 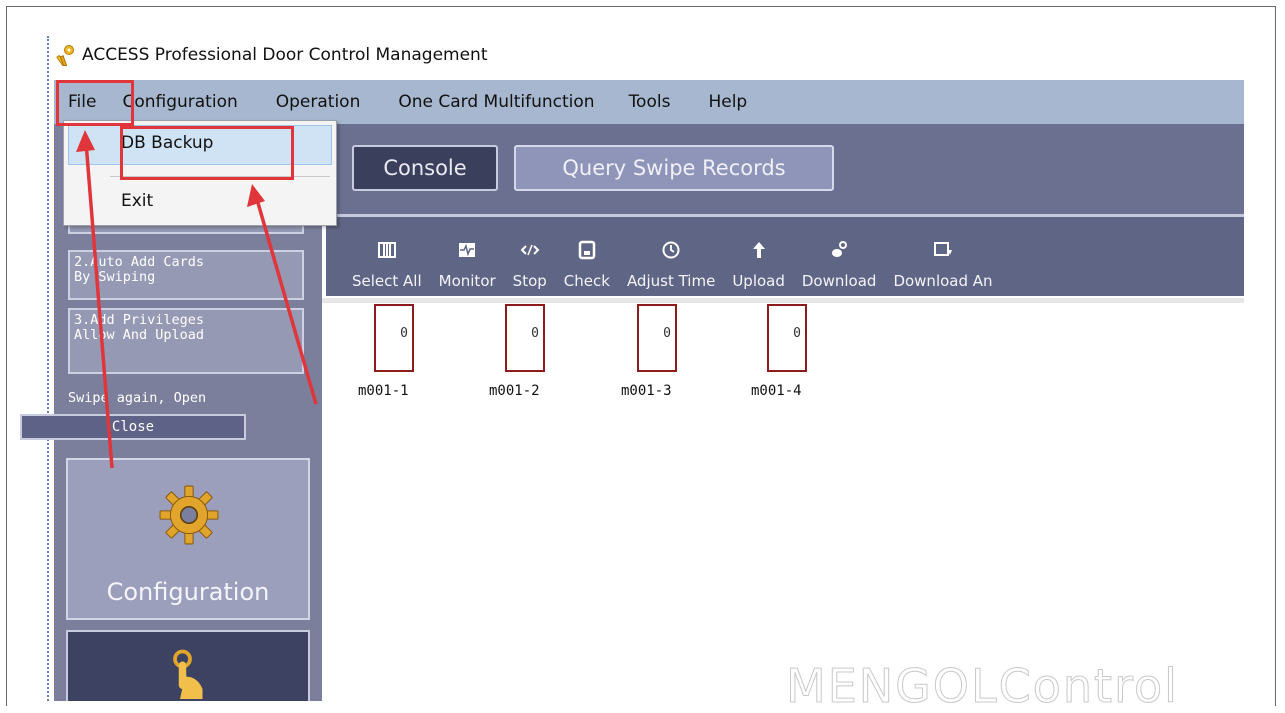 What do you see at coordinates (467, 265) in the screenshot?
I see `monitor-button: Monitor` at bounding box center [467, 265].